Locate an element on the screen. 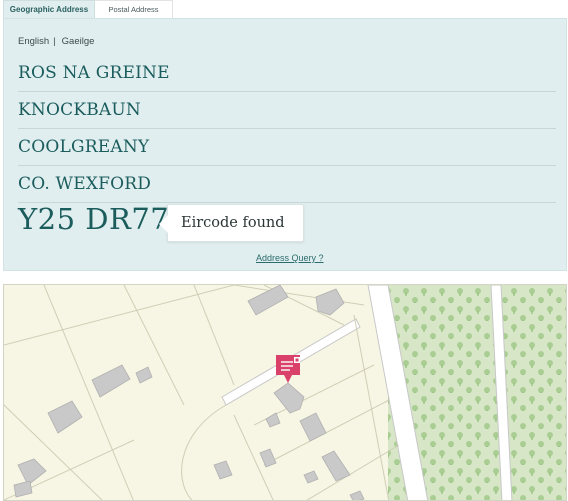 The height and width of the screenshot is (501, 568). tab-geographic-address: Geographic Address is located at coordinates (49, 9).